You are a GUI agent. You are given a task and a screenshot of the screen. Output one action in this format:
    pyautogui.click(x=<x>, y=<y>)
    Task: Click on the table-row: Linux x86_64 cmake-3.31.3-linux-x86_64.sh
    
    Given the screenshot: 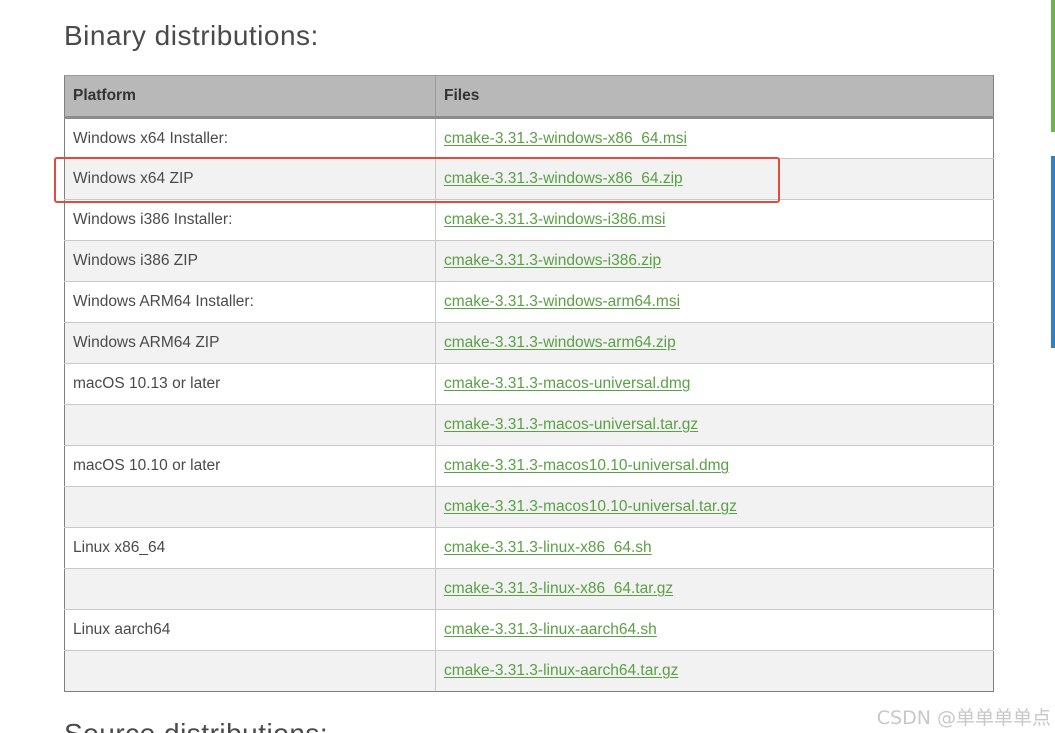 What is the action you would take?
    pyautogui.click(x=529, y=548)
    